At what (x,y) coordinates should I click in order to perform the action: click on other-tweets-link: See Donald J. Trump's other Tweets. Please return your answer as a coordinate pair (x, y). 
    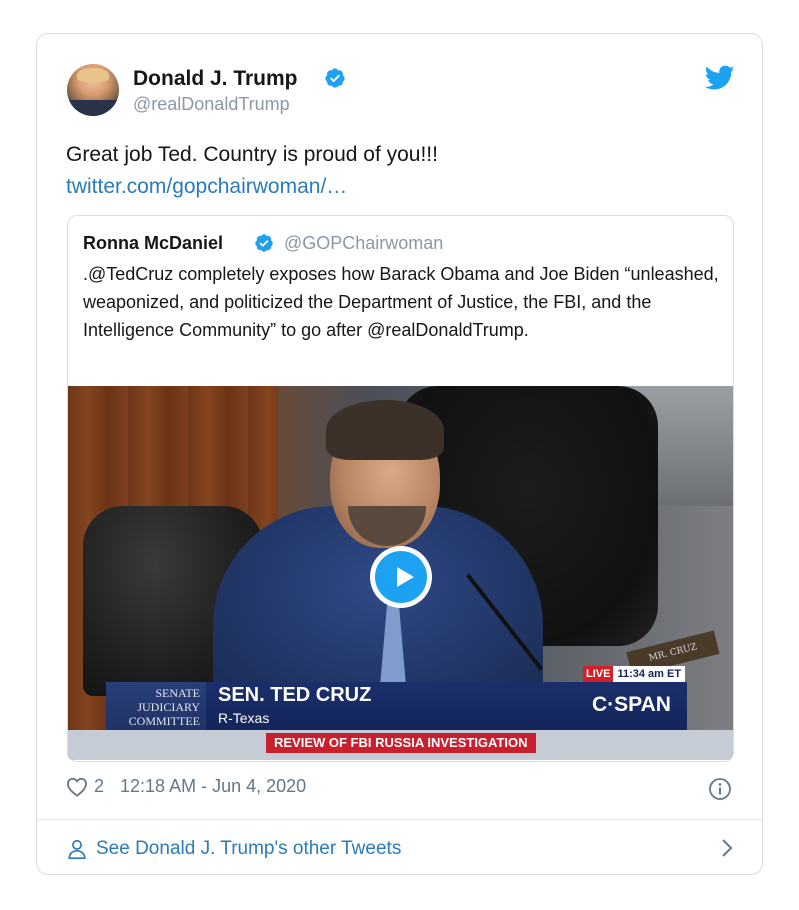
    Looking at the image, I should click on (400, 849).